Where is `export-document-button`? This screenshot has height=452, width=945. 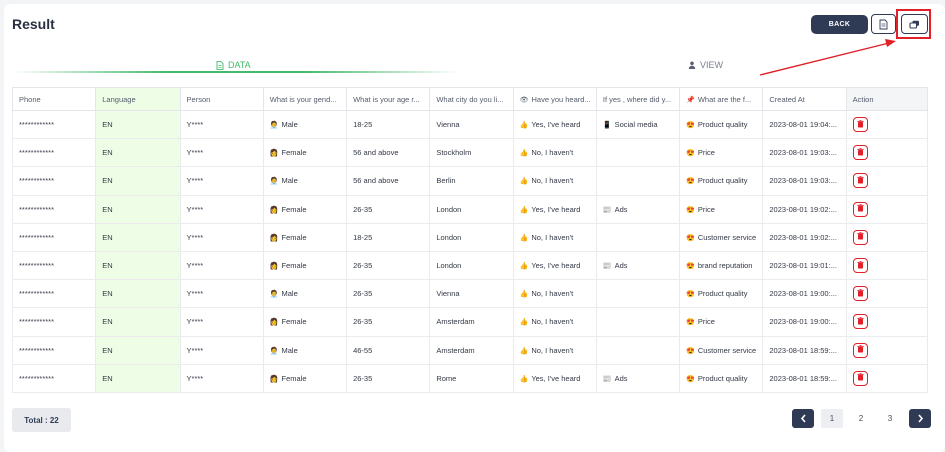 export-document-button is located at coordinates (883, 24).